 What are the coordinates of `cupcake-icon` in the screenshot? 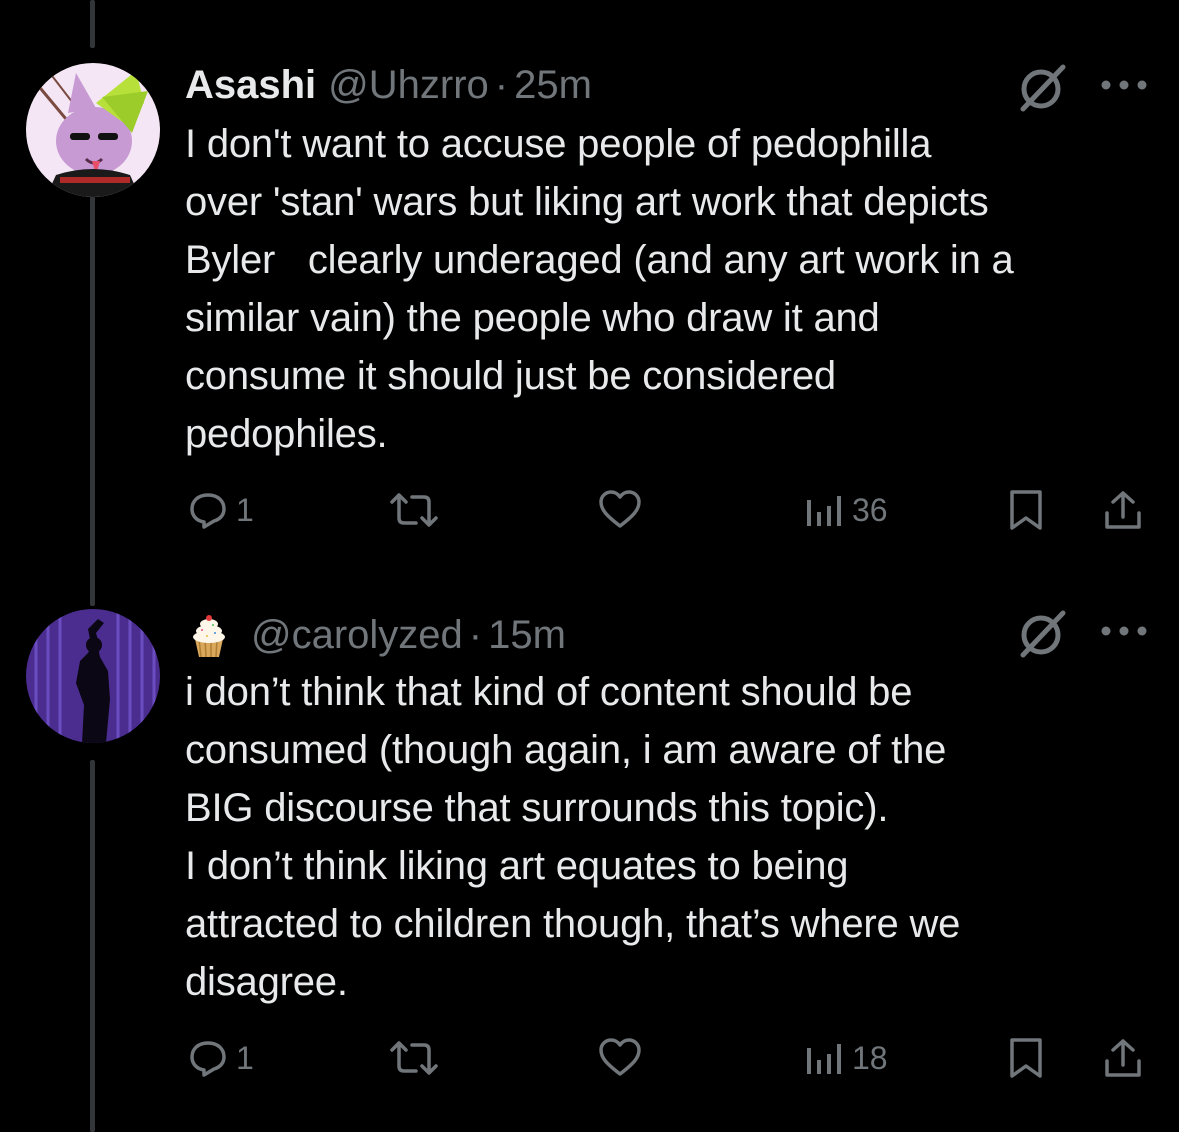 It's located at (209, 636).